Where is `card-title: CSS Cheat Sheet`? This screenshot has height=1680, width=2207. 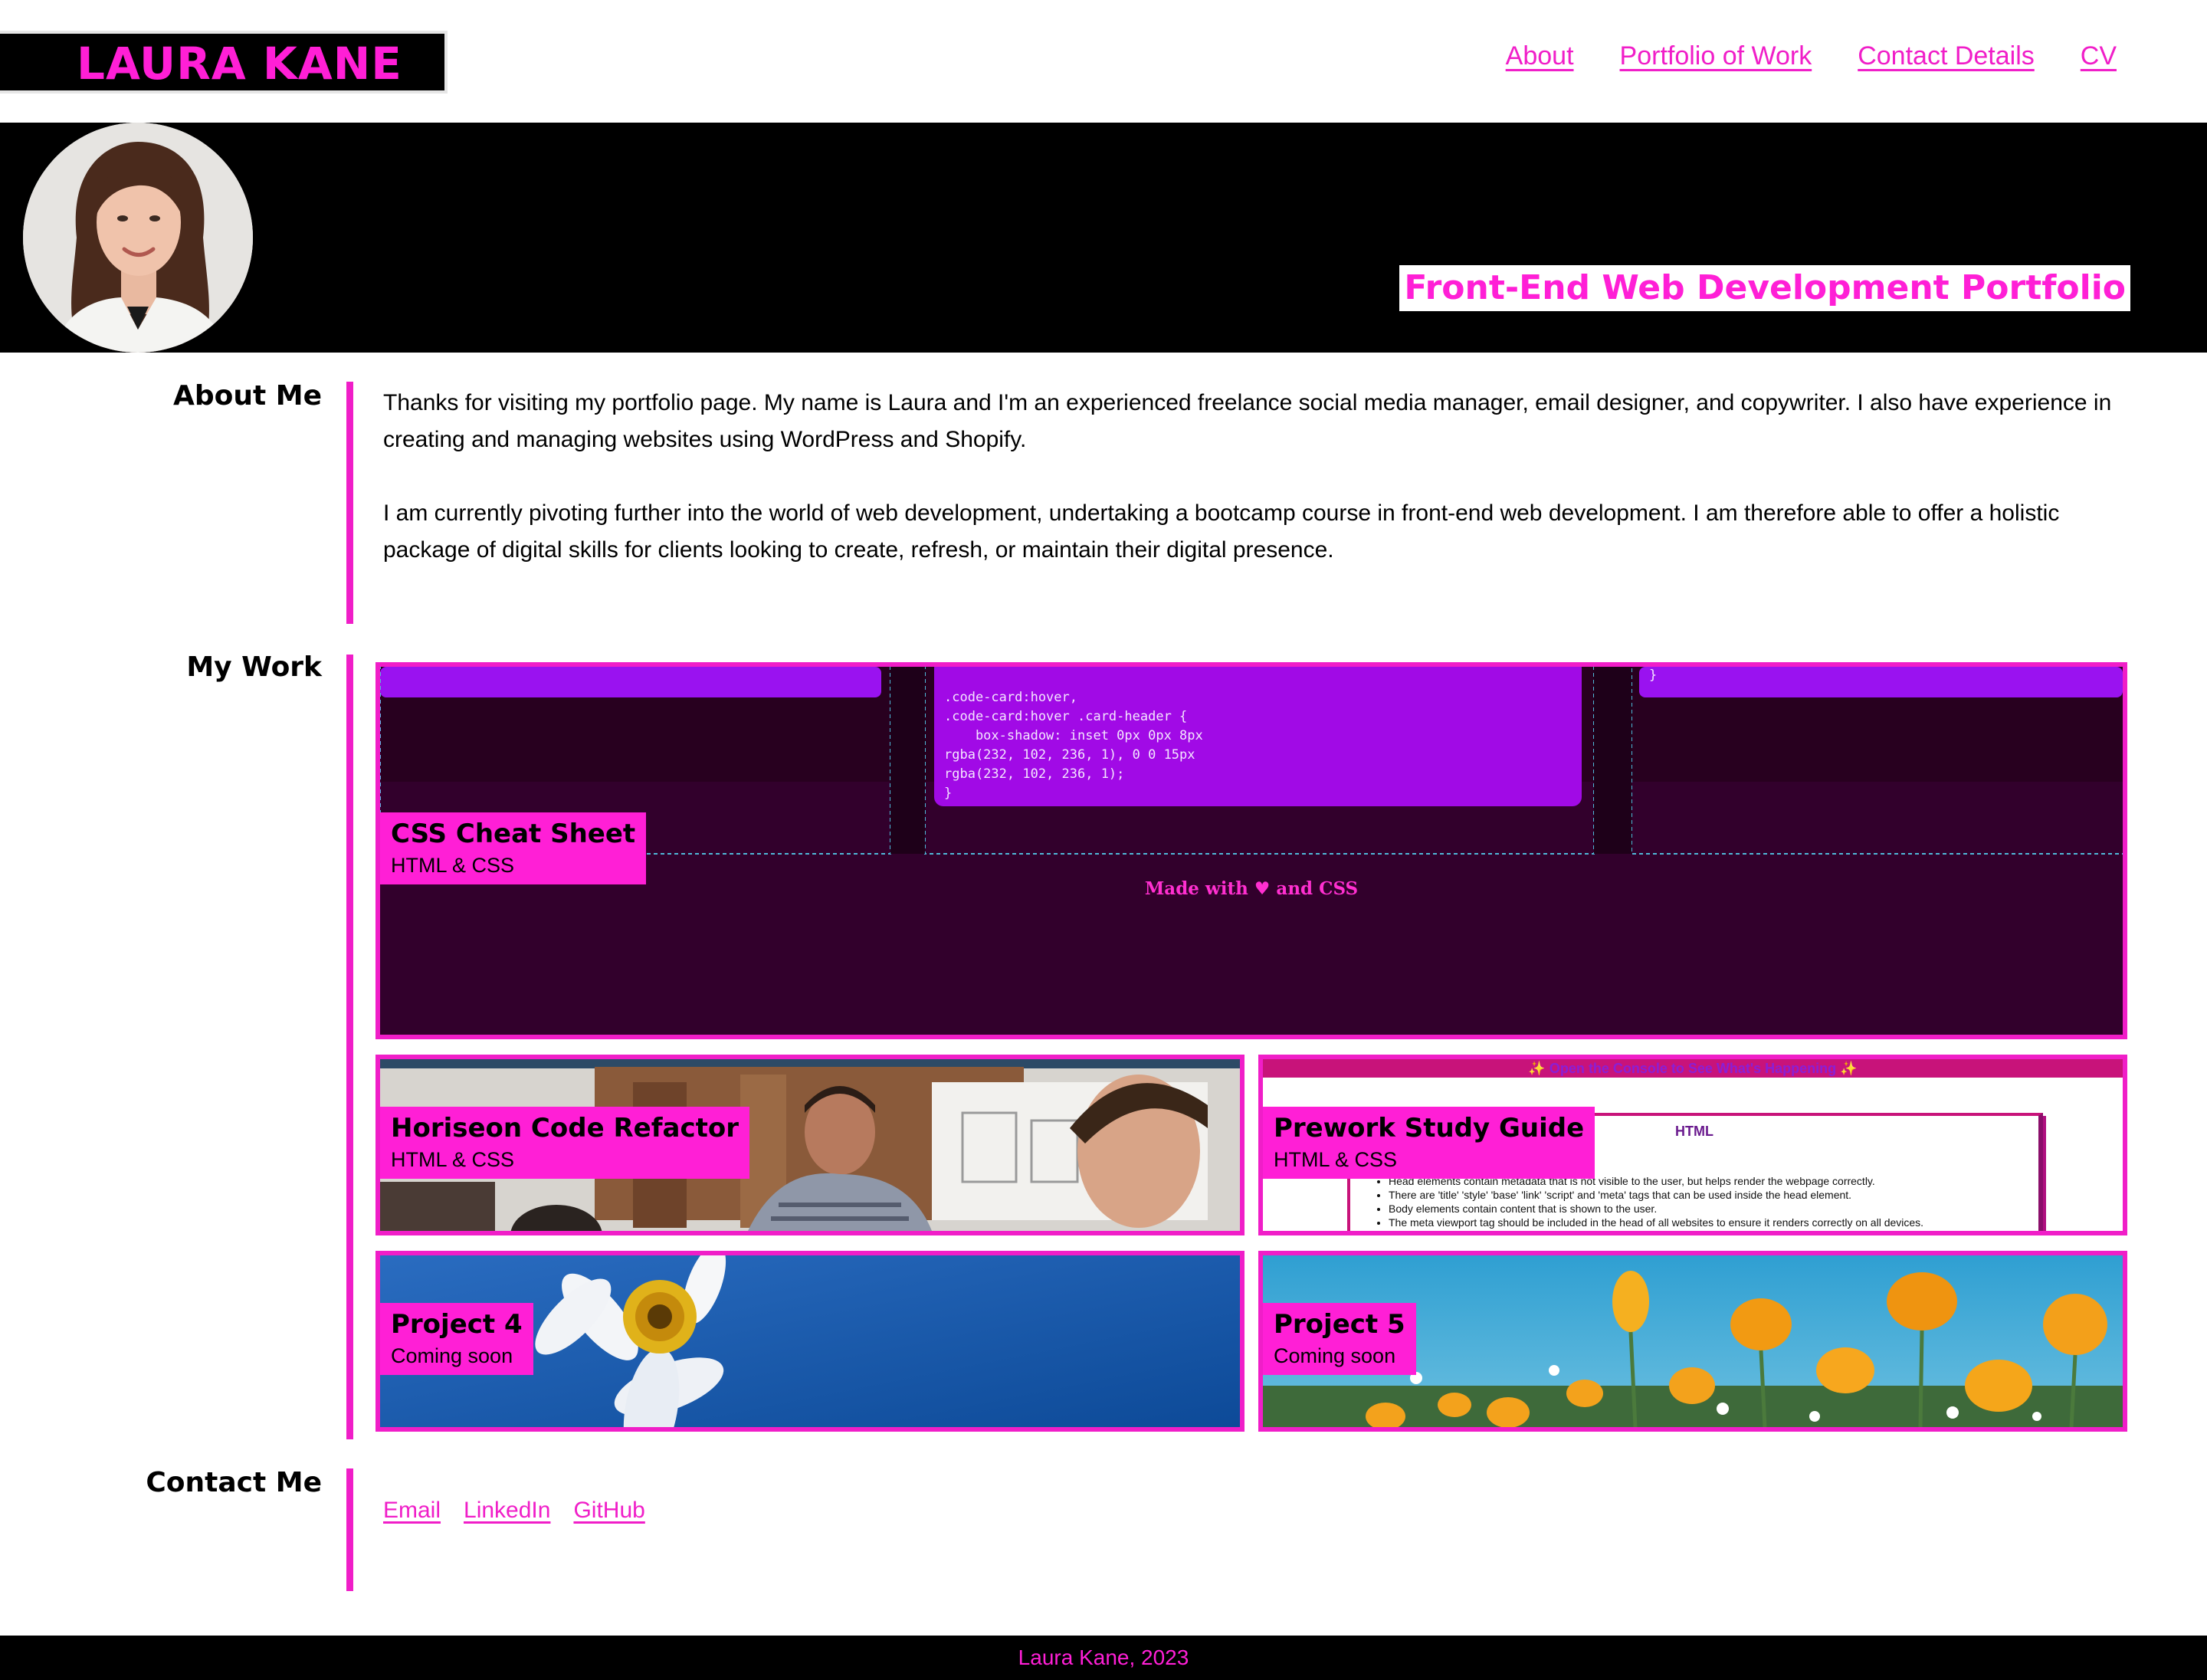
card-title: CSS Cheat Sheet is located at coordinates (513, 834).